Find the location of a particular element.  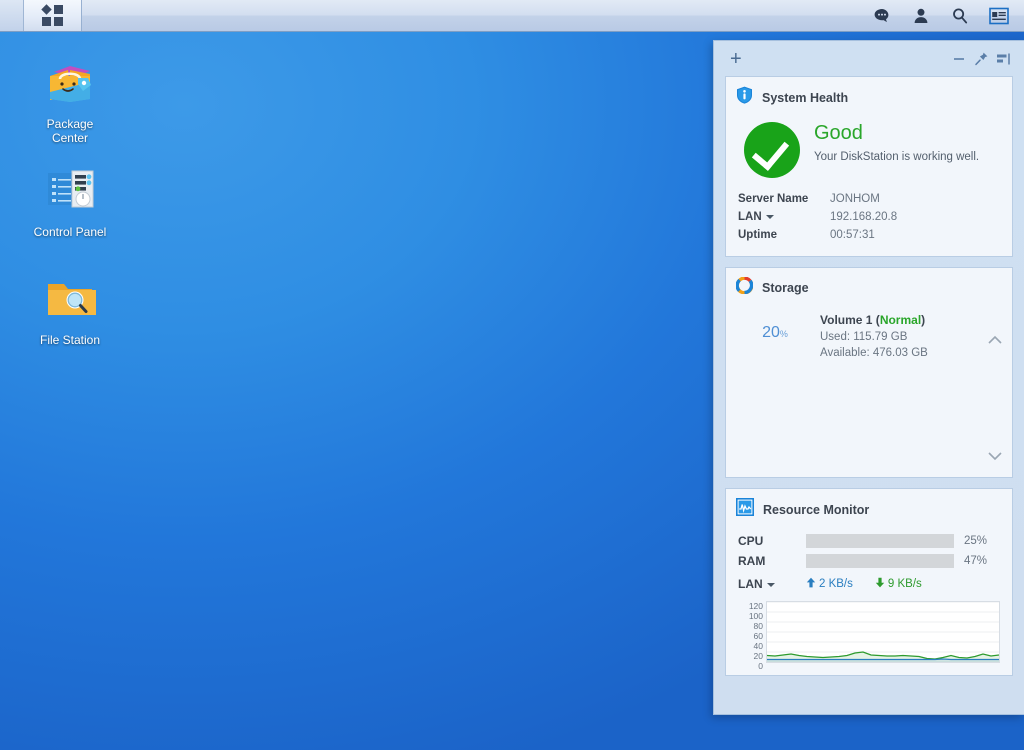

desktop-icon-label: Package Center is located at coordinates (70, 131).